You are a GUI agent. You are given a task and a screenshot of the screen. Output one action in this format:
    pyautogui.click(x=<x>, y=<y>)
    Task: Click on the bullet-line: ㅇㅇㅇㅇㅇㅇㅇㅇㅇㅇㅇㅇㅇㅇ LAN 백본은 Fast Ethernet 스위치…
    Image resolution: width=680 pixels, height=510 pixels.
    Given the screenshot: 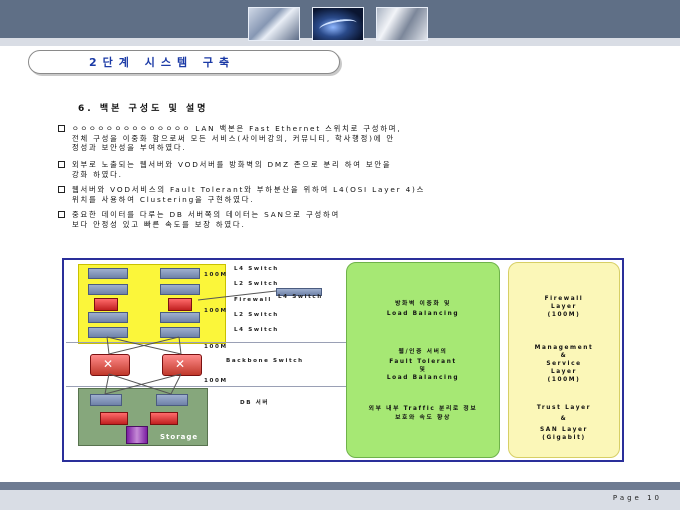 What is the action you would take?
    pyautogui.click(x=237, y=128)
    